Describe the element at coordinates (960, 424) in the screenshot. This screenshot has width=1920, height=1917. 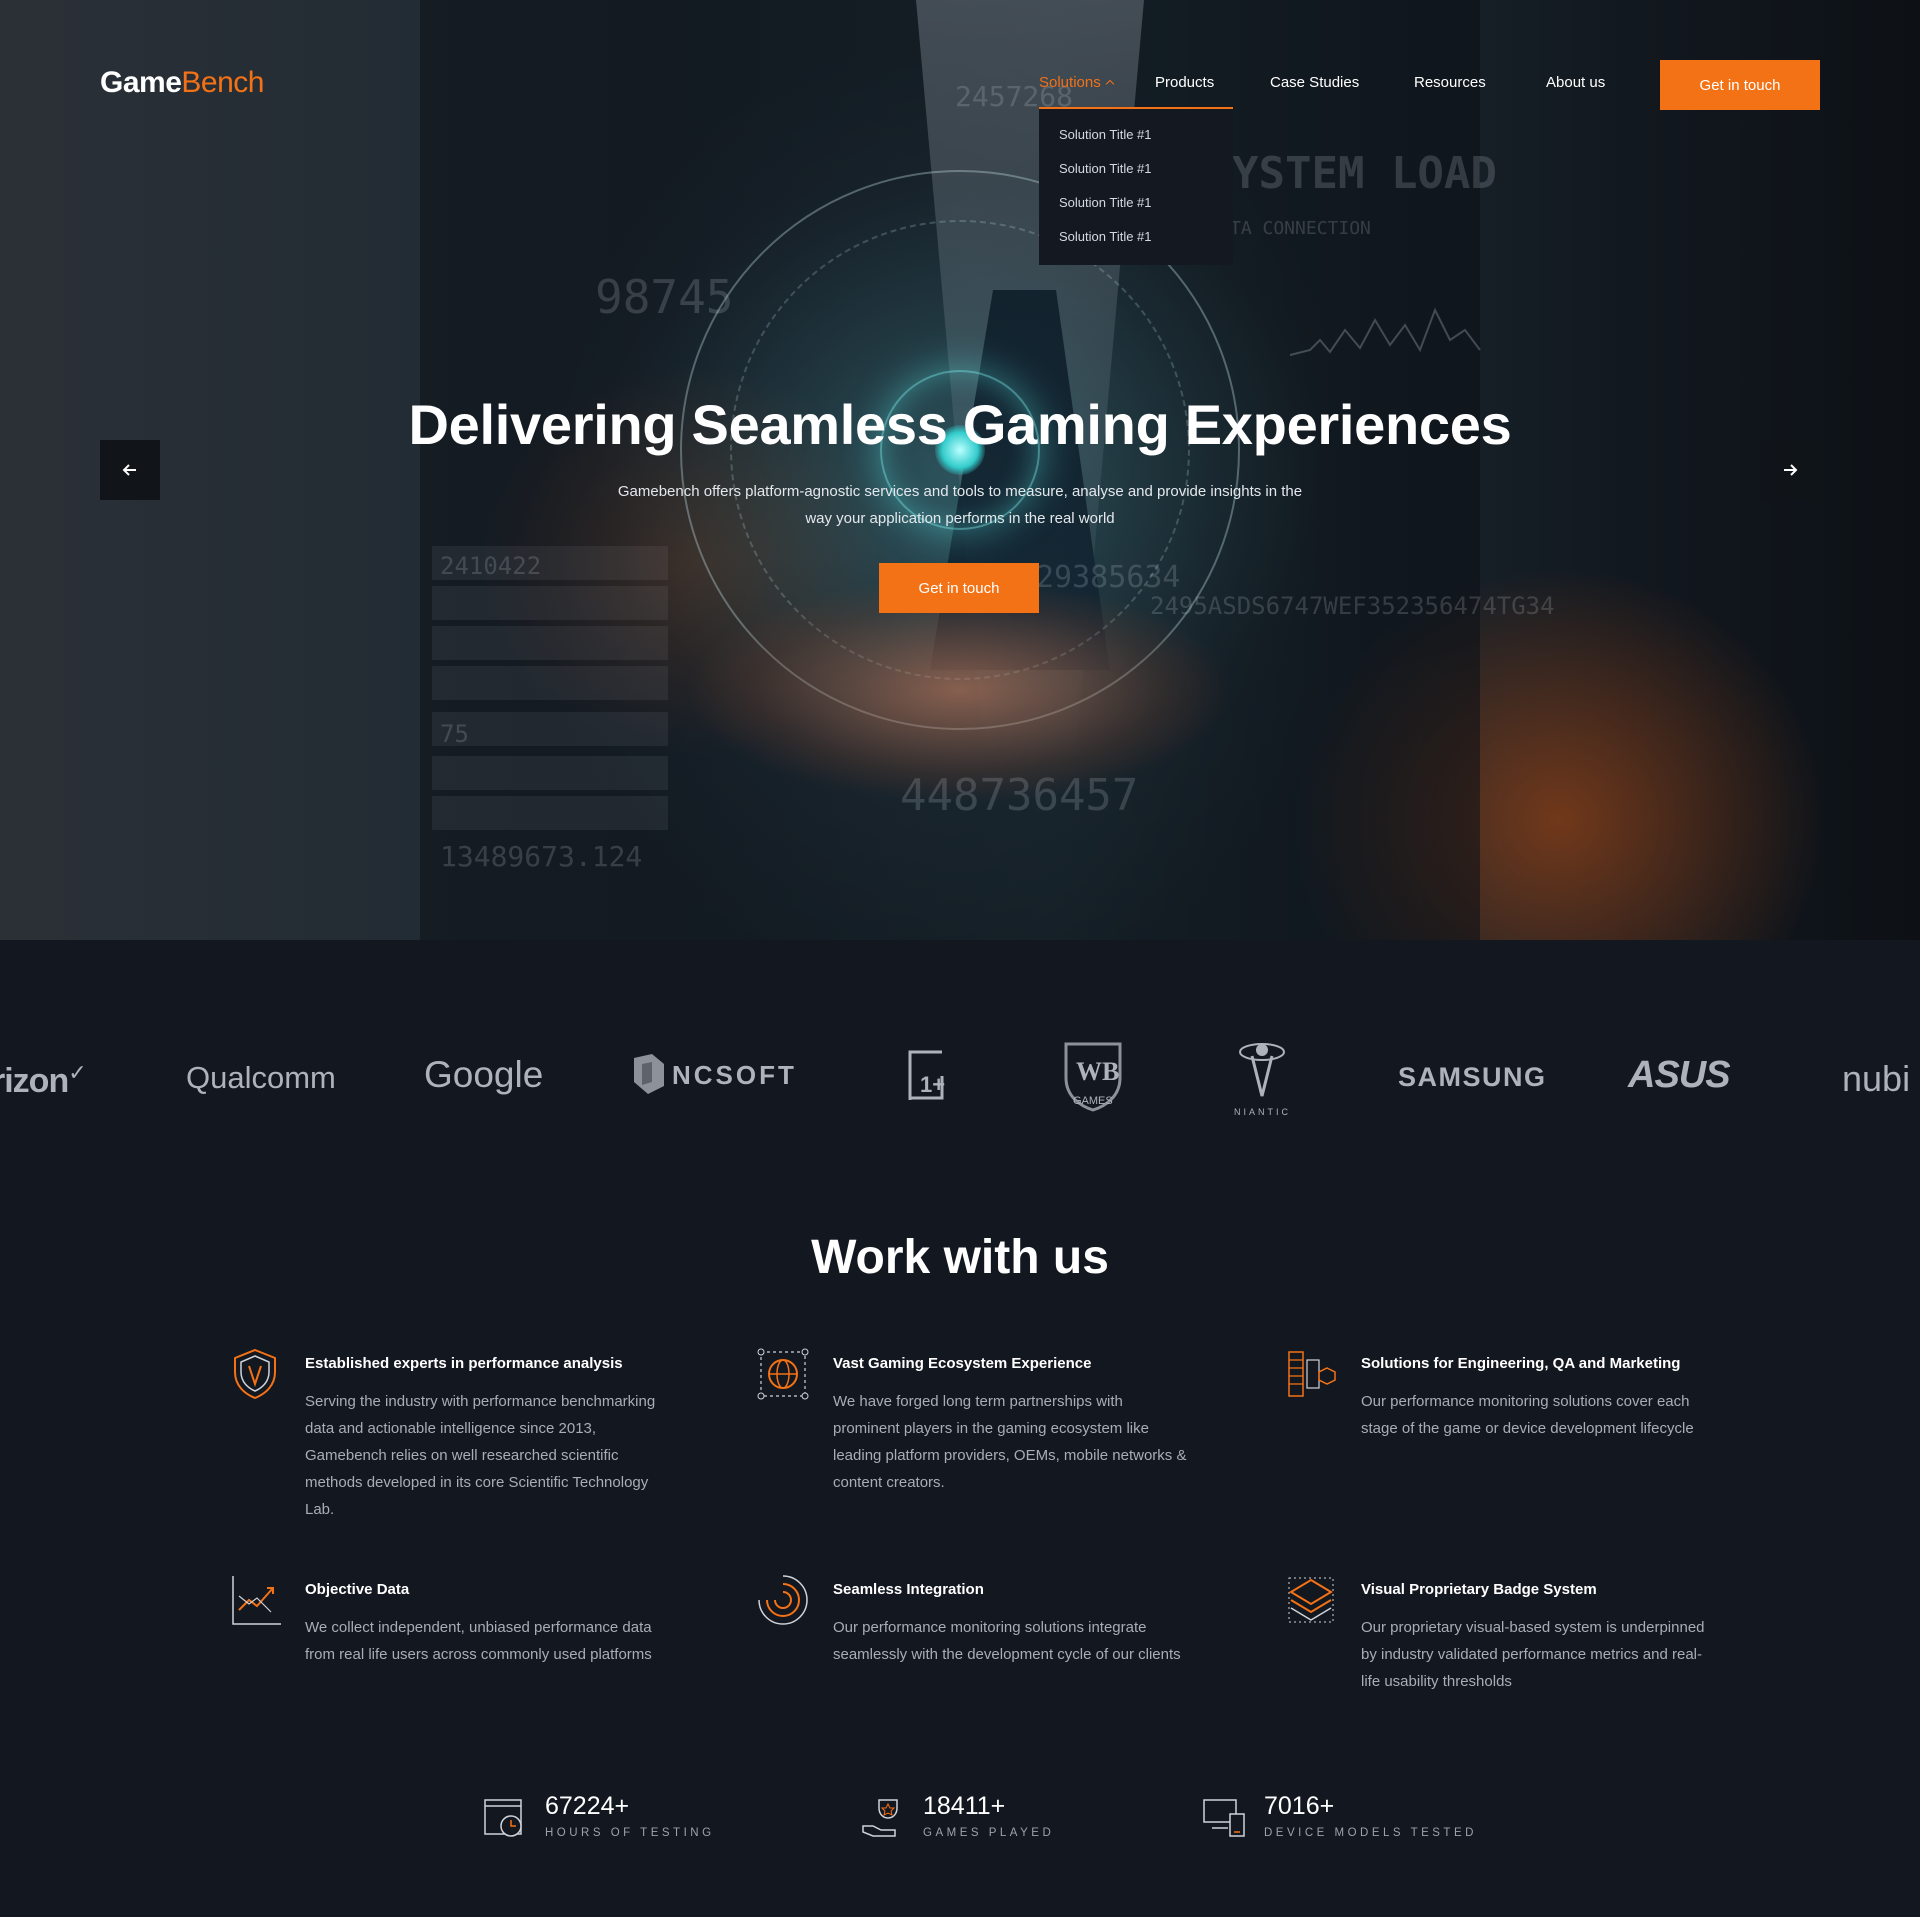
I see `hero-title: Delivering Seamless Gaming Experiences` at that location.